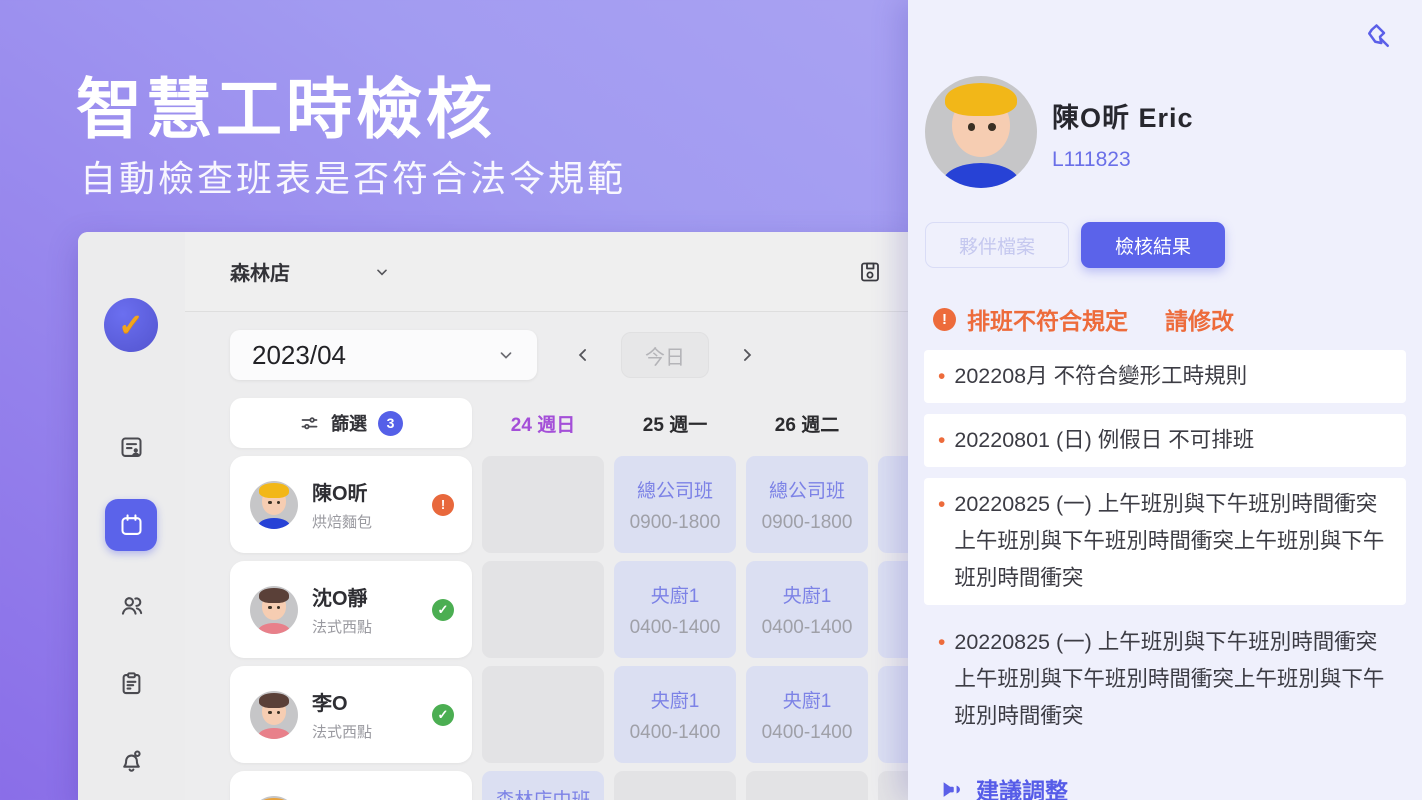 The width and height of the screenshot is (1422, 800). I want to click on bell-icon, so click(132, 761).